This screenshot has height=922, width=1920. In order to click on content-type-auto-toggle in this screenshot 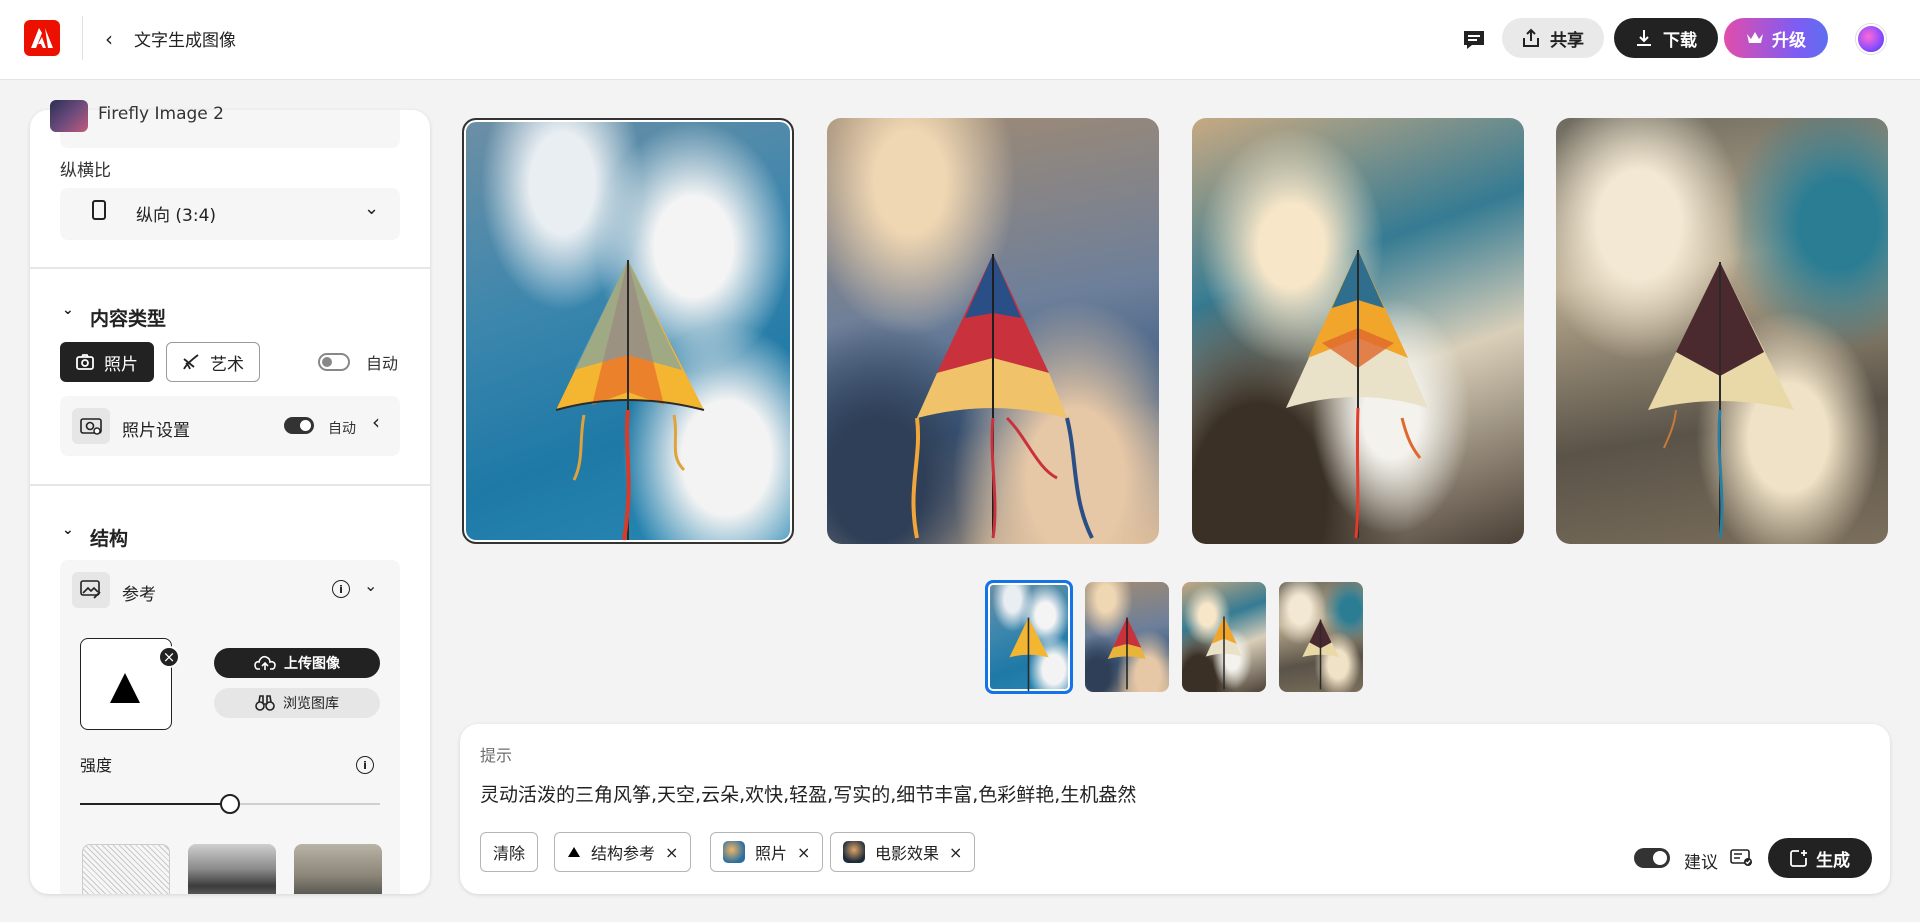, I will do `click(334, 362)`.